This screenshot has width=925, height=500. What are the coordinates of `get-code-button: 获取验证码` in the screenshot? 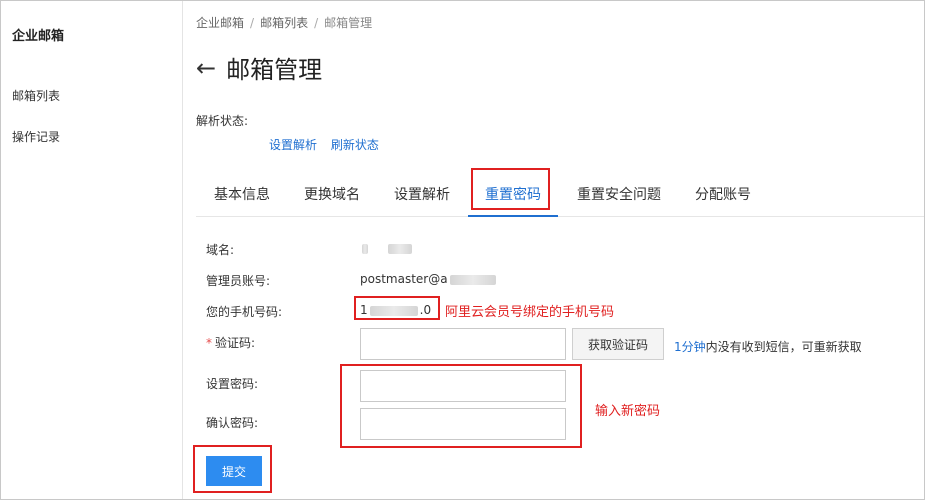 It's located at (618, 344).